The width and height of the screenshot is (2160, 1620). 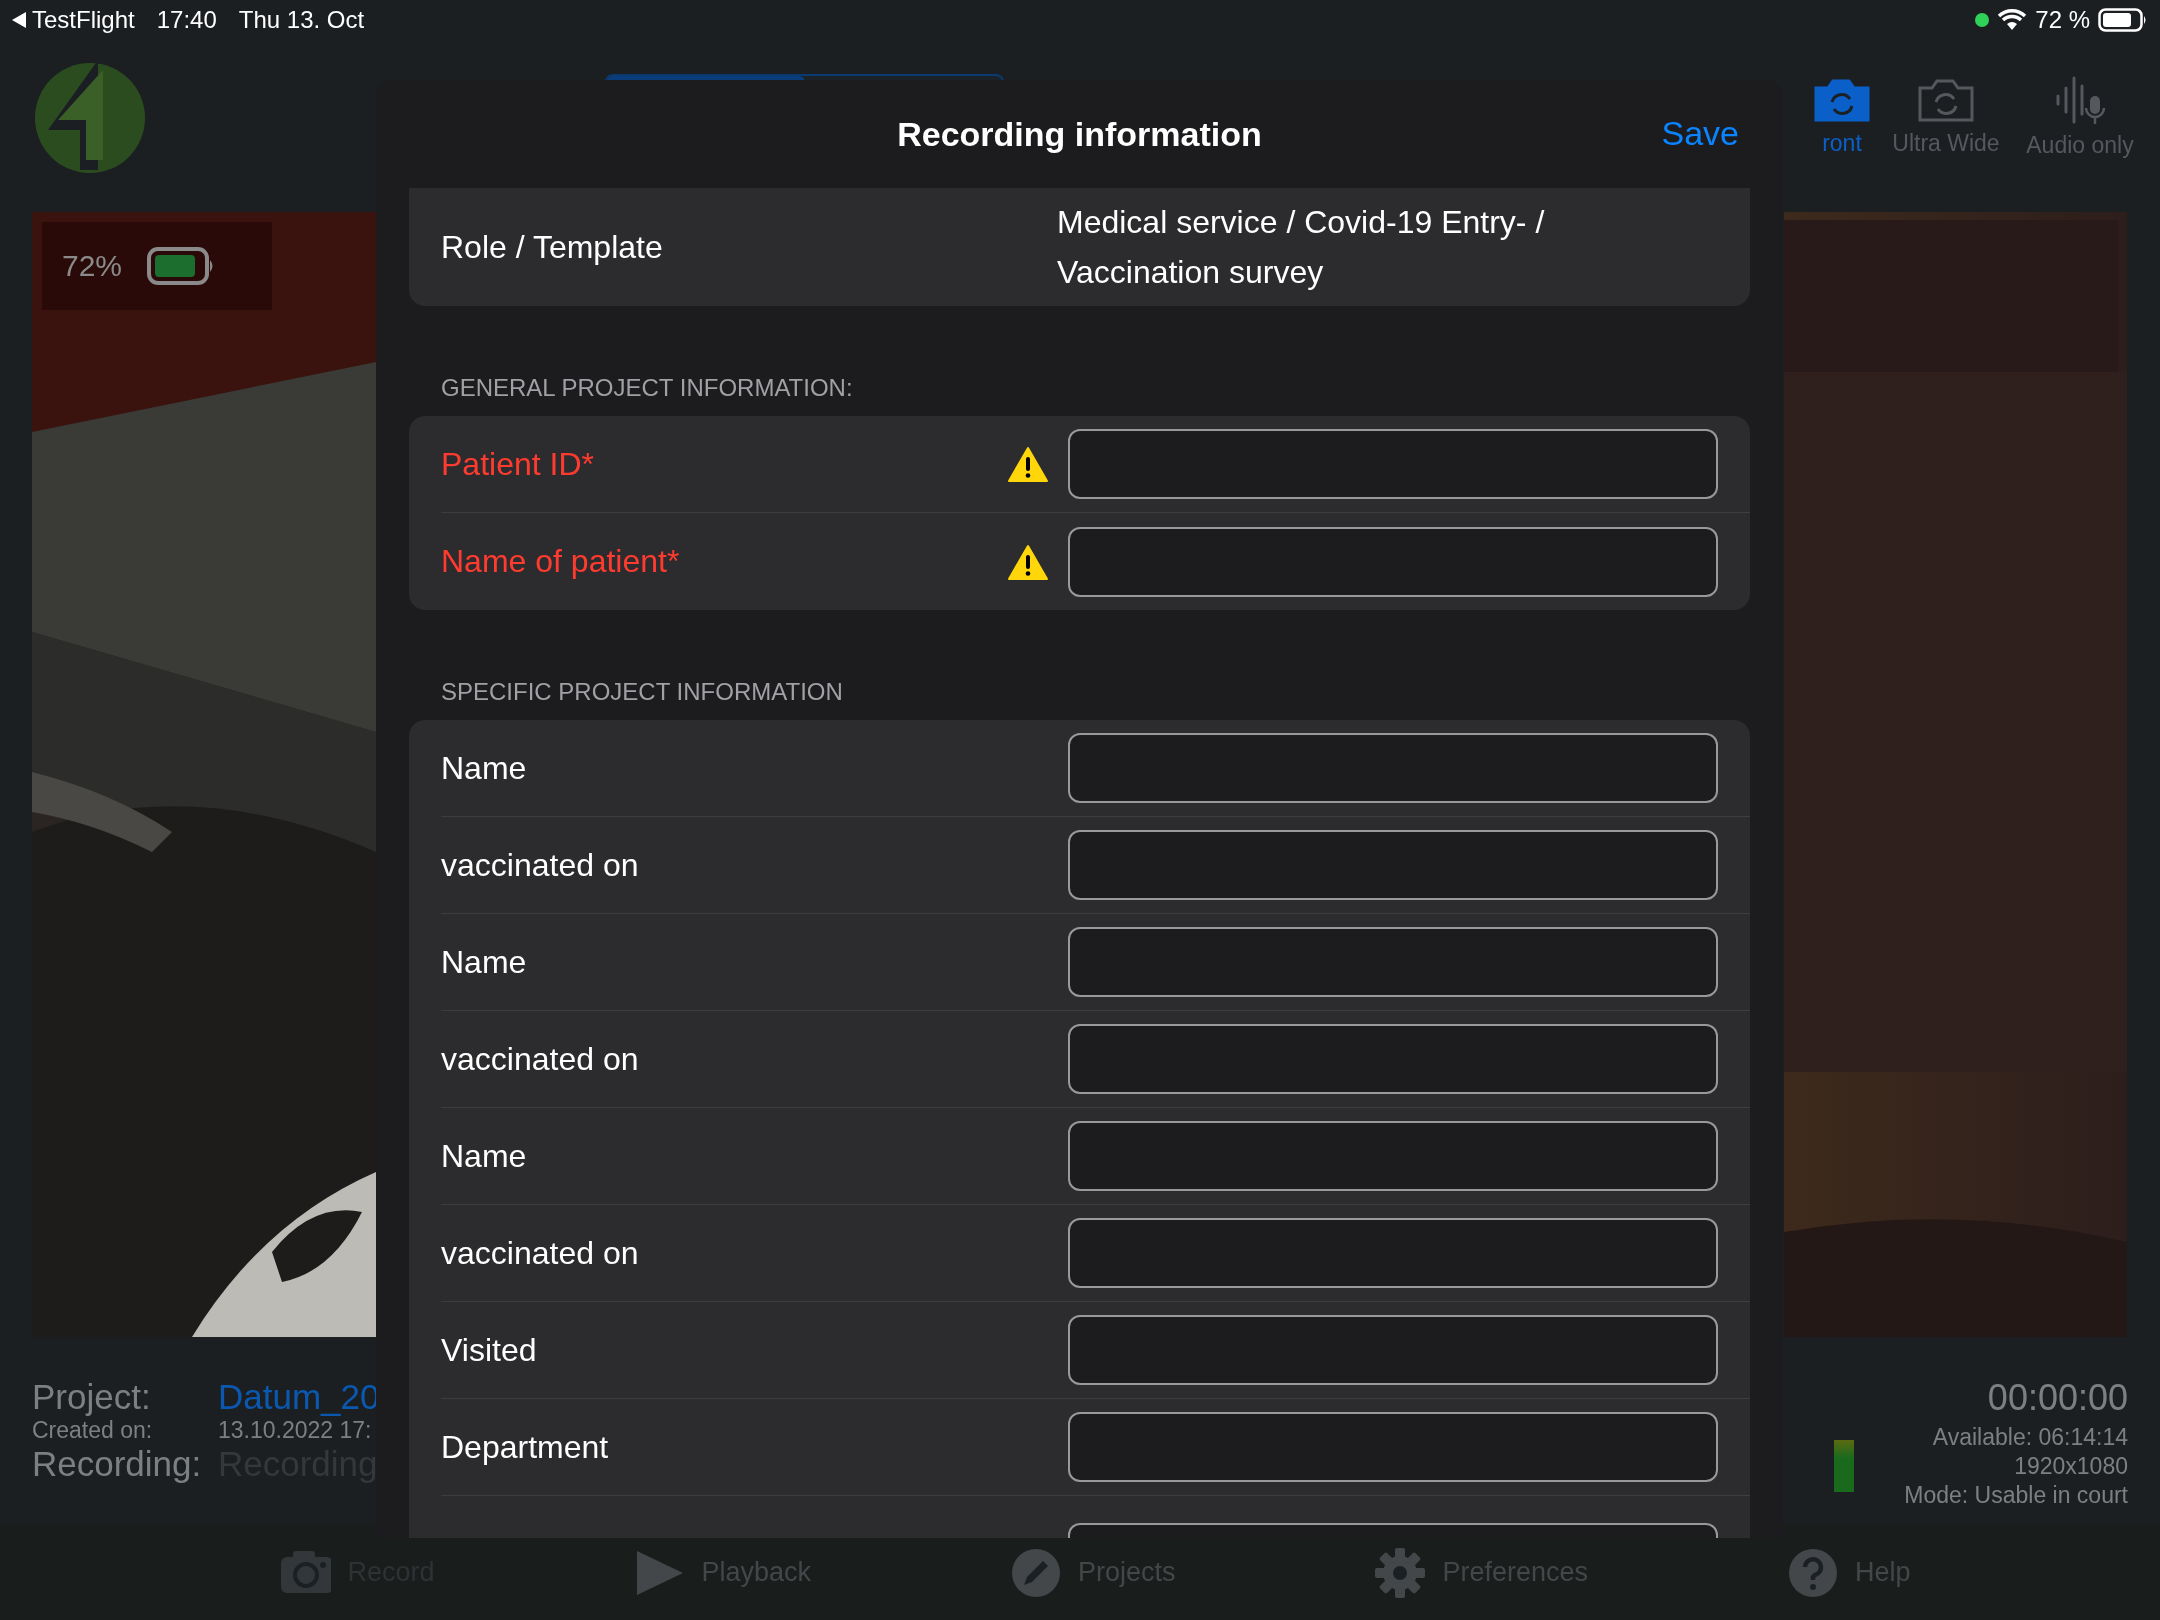 What do you see at coordinates (19, 20) in the screenshot?
I see `back-icon` at bounding box center [19, 20].